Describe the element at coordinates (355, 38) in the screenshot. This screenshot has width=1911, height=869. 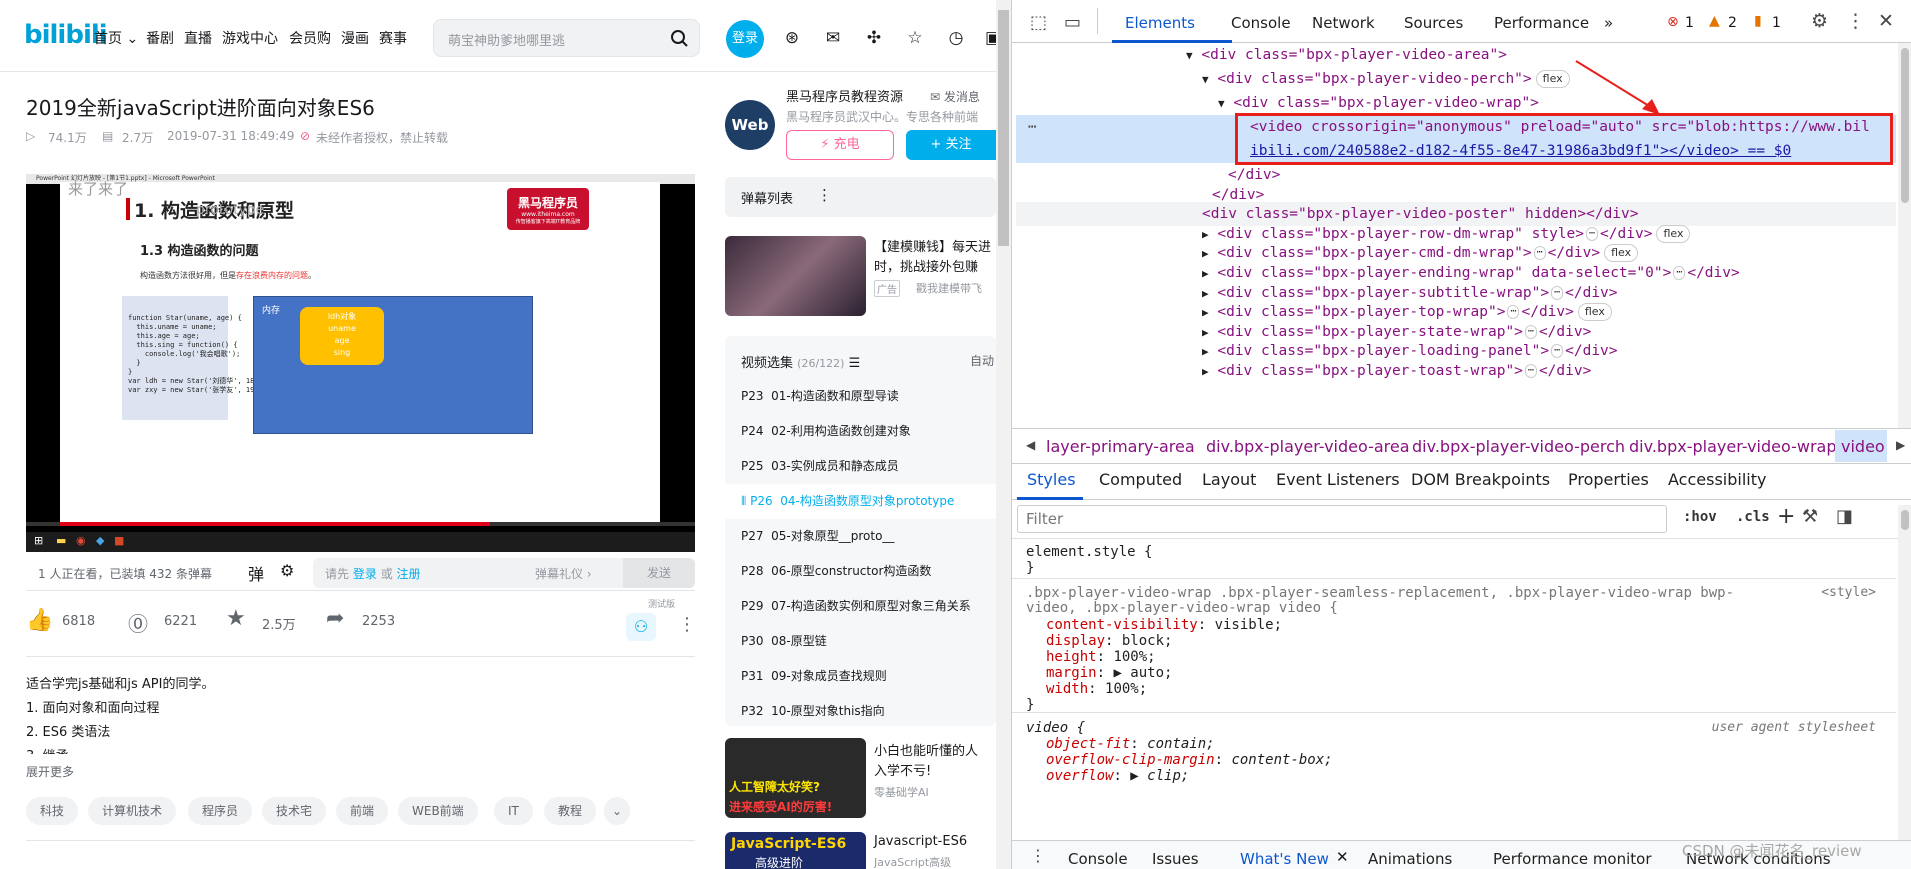
I see `nav-manga: 漫画` at that location.